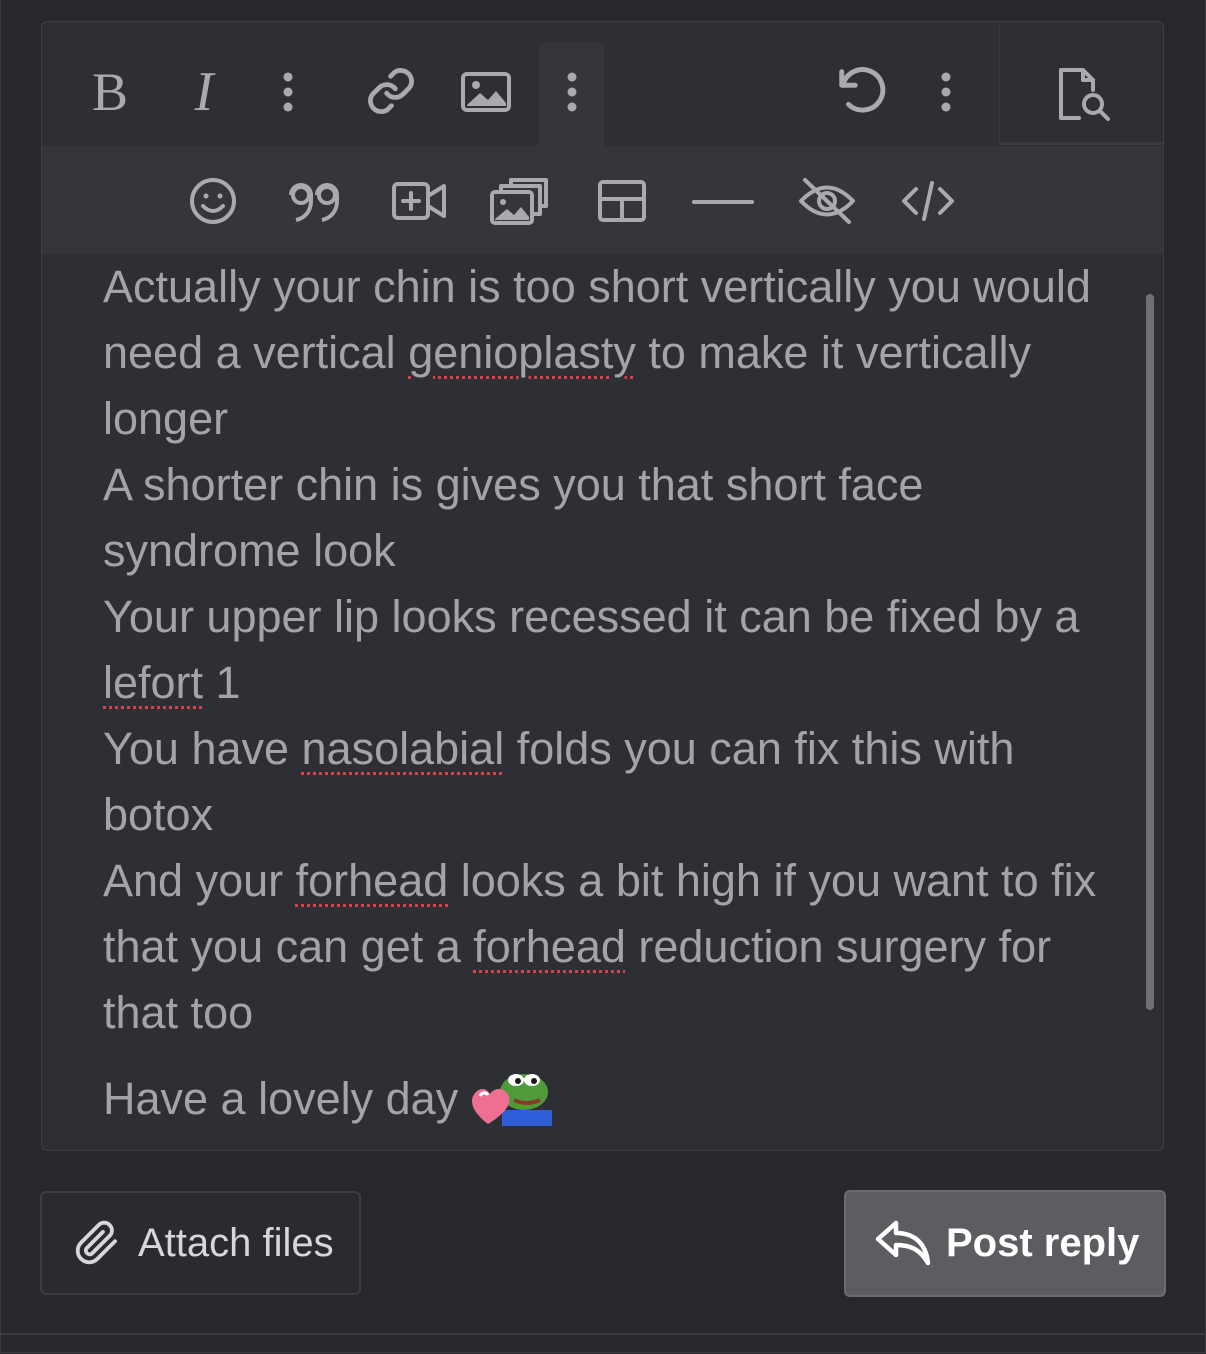 Image resolution: width=1206 pixels, height=1354 pixels. Describe the element at coordinates (222, 682) in the screenshot. I see `message-text: 1` at that location.